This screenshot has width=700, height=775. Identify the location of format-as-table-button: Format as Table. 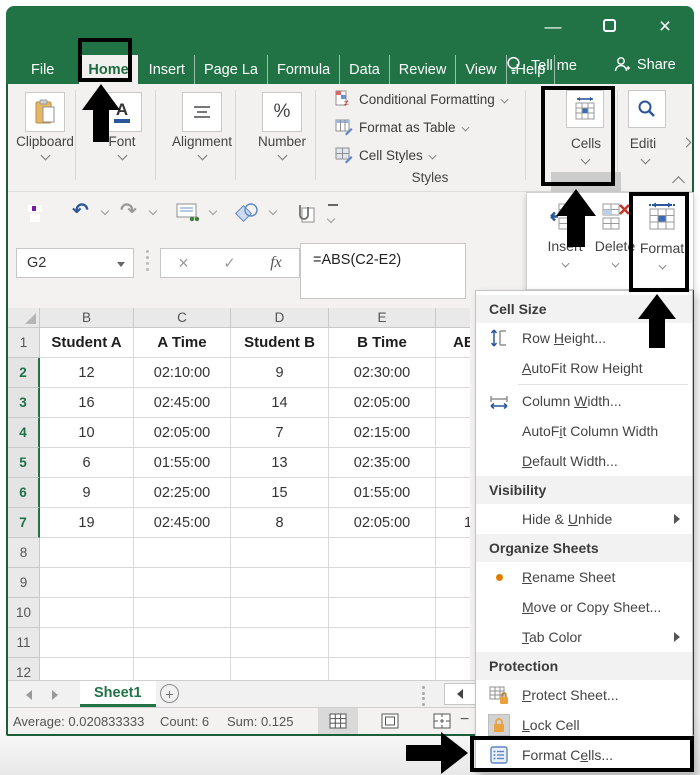
(402, 127).